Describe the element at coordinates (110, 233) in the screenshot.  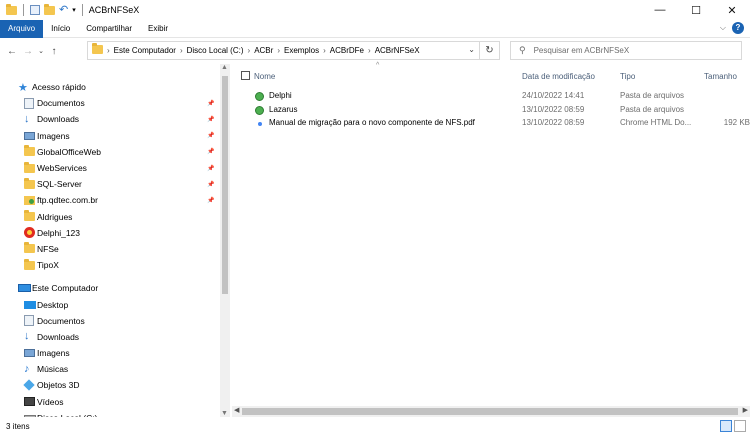
I see `nav-item: Delphi_123` at that location.